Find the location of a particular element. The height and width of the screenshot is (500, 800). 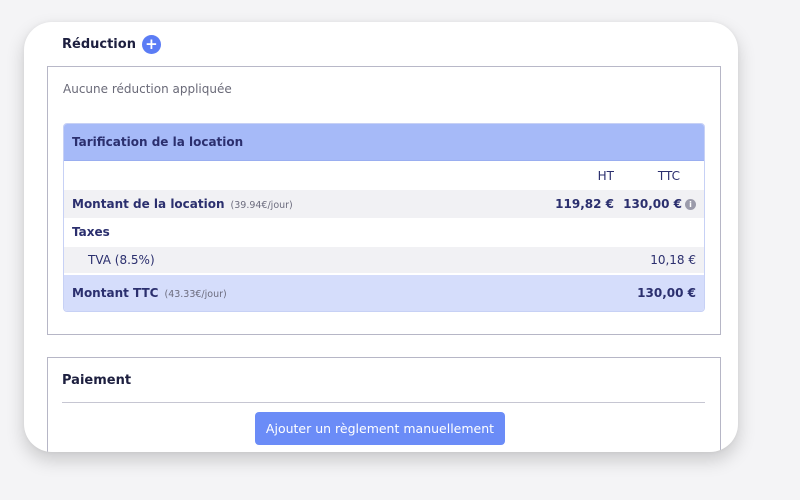

column-header-ht: HT is located at coordinates (605, 176).